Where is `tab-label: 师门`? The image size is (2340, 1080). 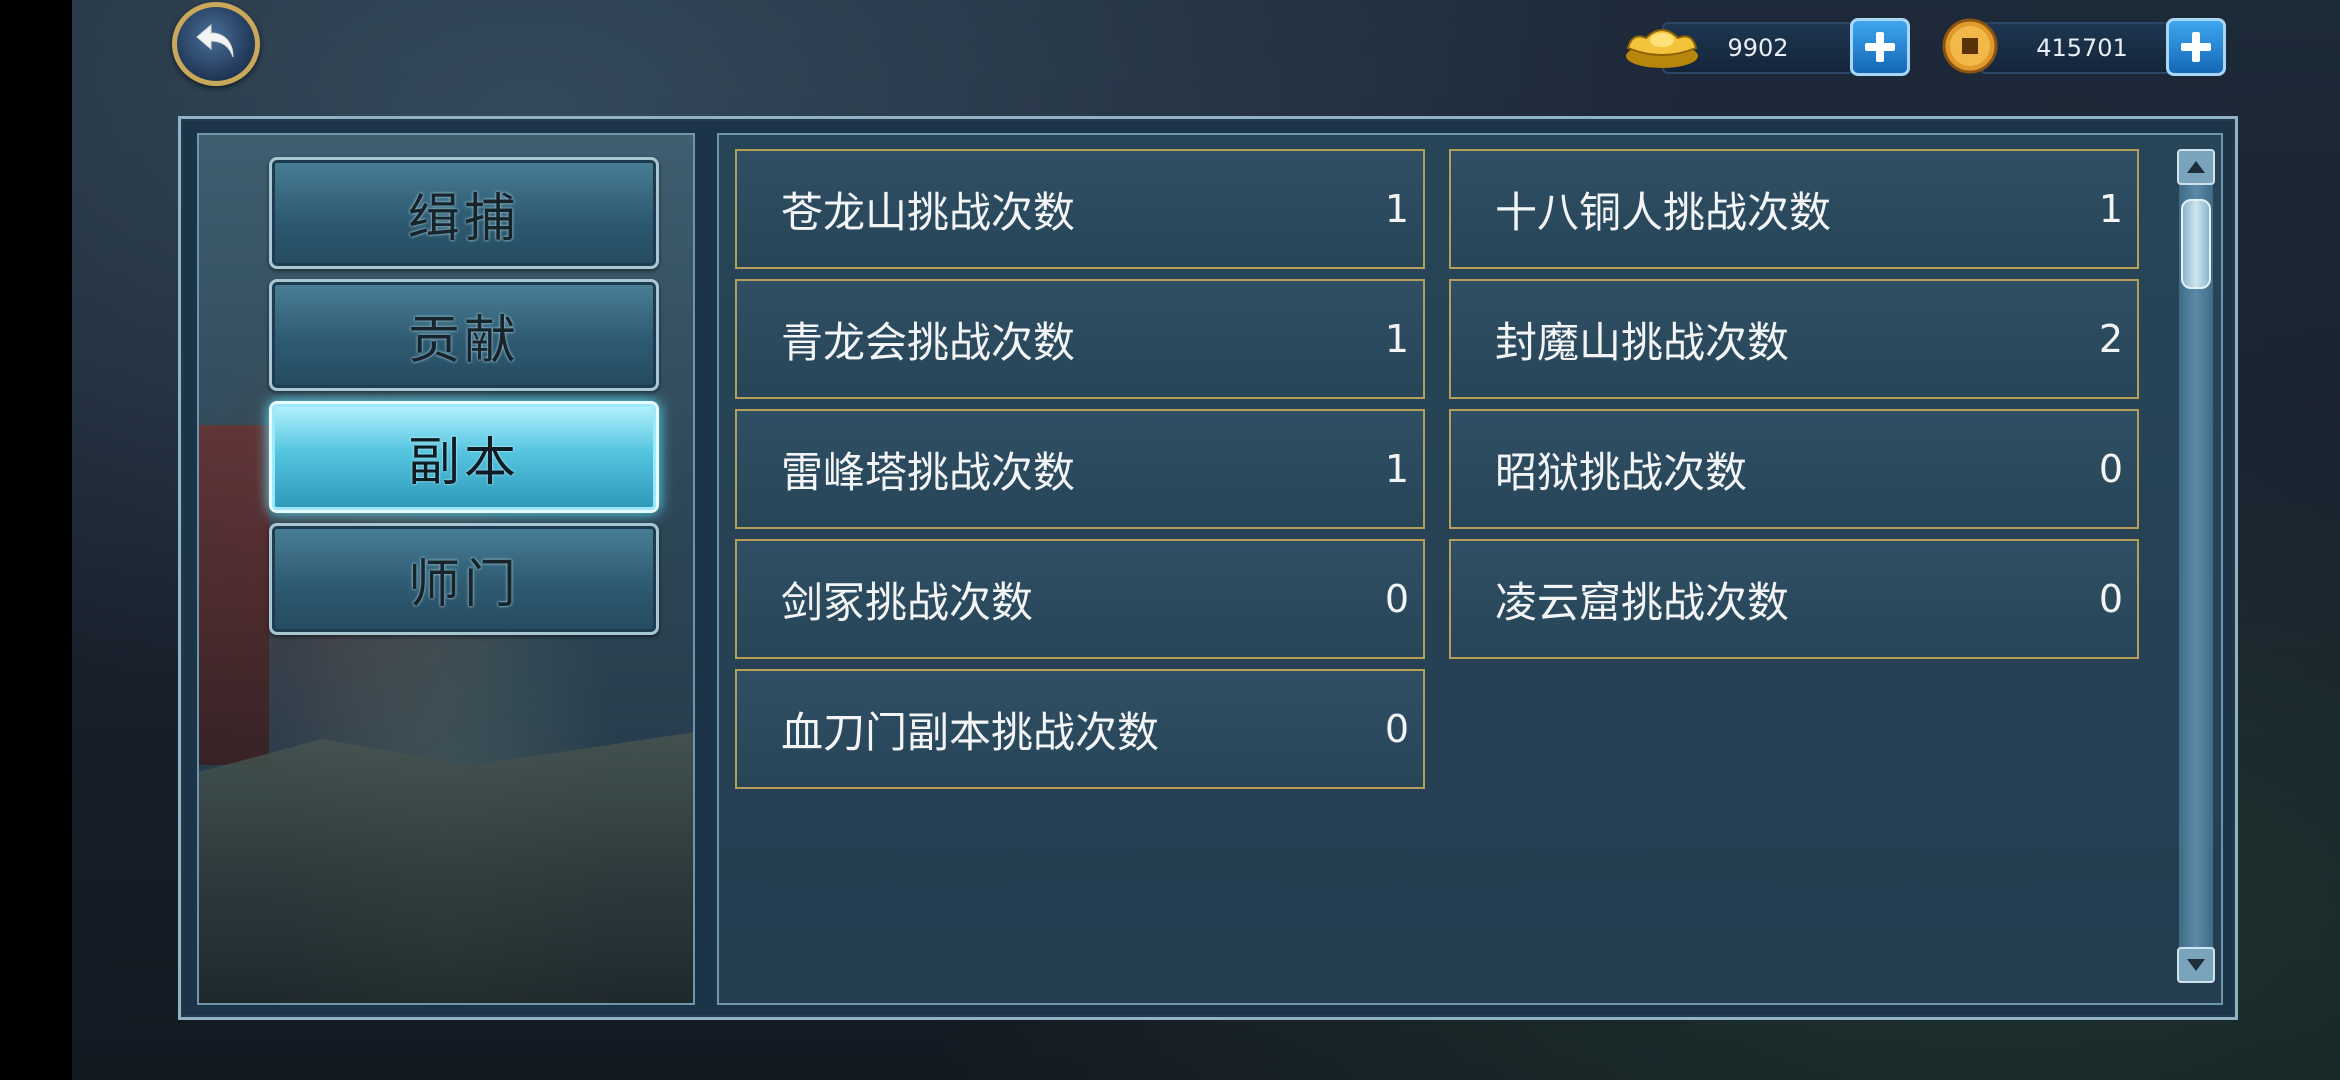 tab-label: 师门 is located at coordinates (463, 584).